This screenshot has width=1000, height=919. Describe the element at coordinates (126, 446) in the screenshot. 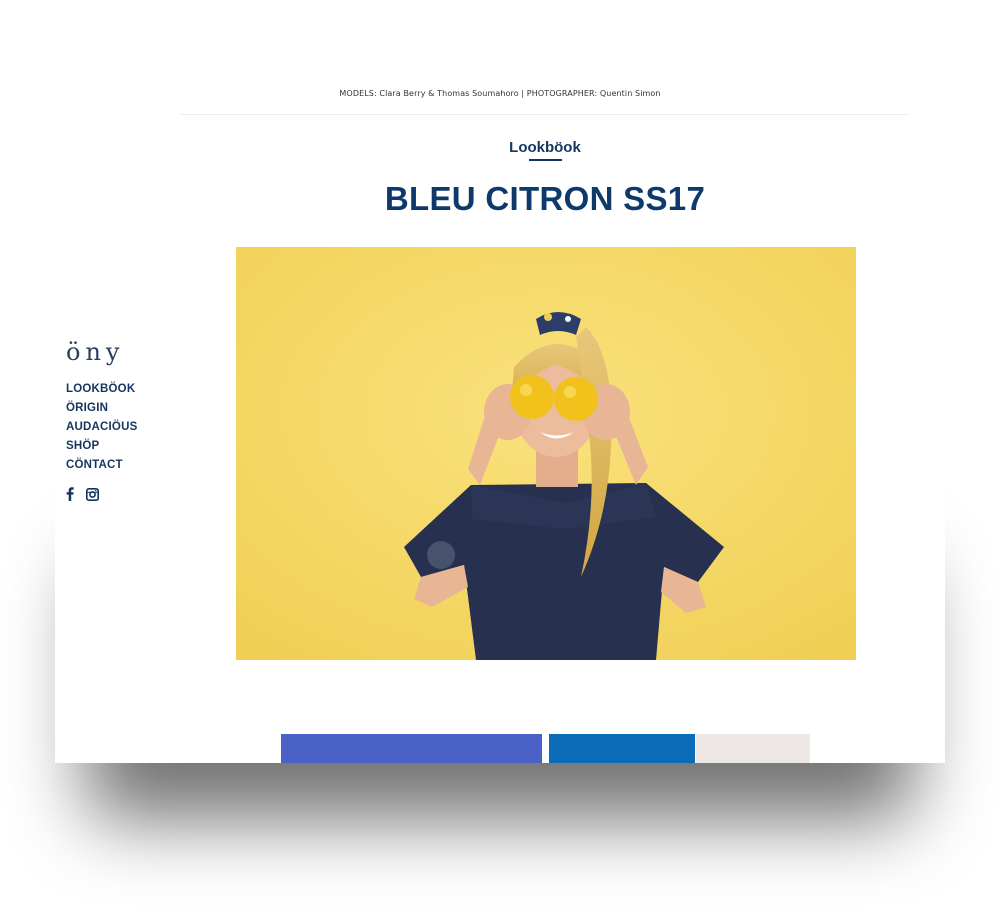

I see `nav-item-shop: SHÖP` at that location.